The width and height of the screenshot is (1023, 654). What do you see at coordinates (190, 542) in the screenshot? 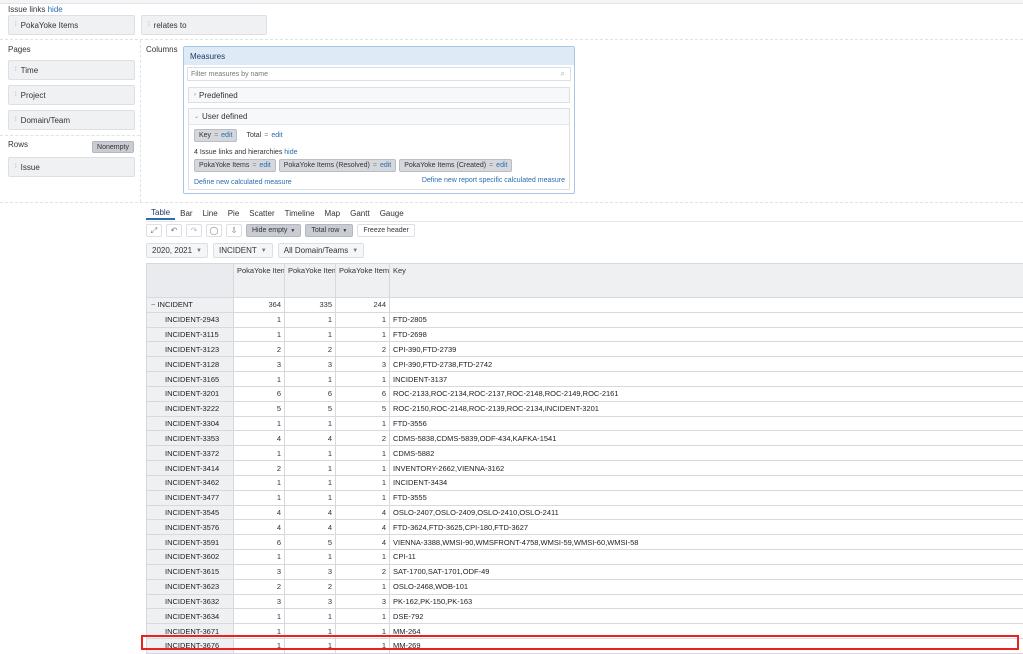
I see `row-header: INCIDENT-3591` at bounding box center [190, 542].